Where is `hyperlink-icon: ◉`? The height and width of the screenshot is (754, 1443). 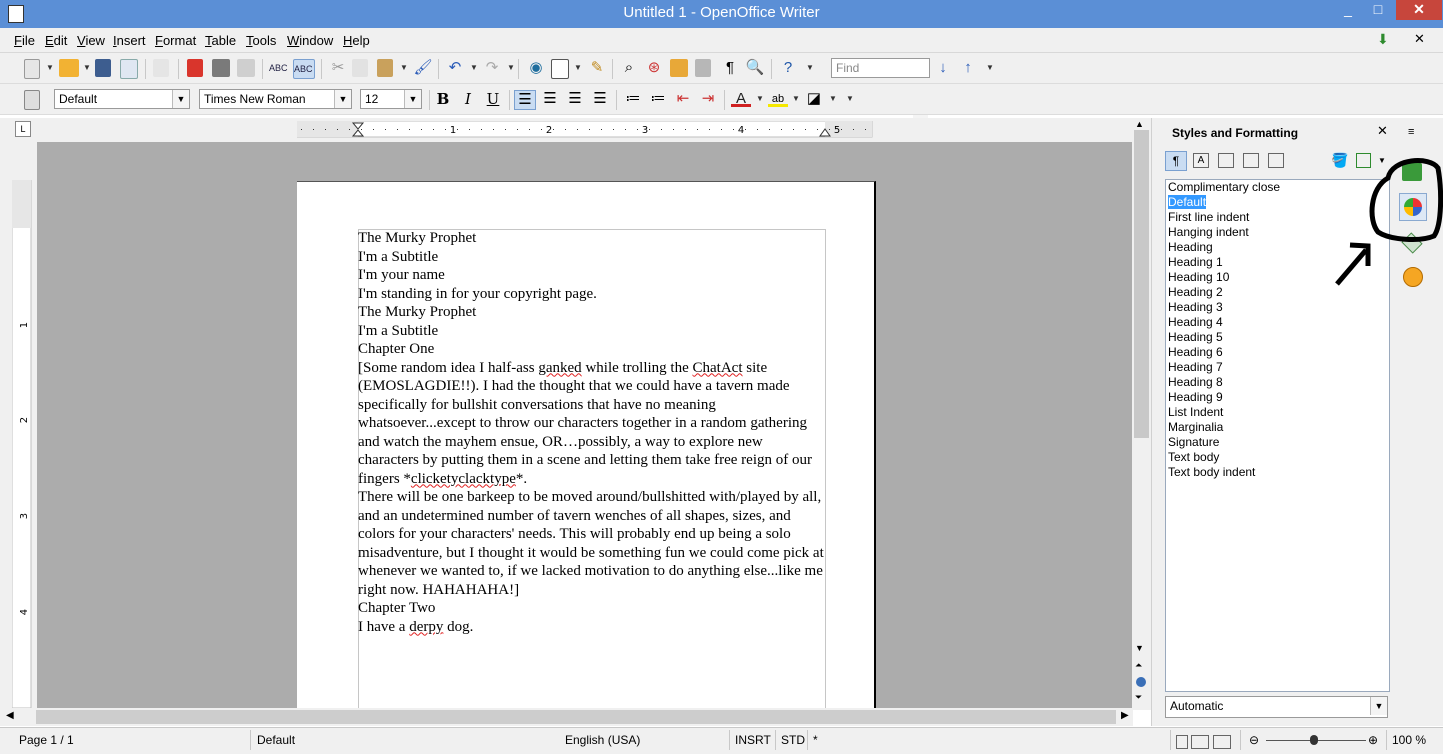
hyperlink-icon: ◉ is located at coordinates (536, 68).